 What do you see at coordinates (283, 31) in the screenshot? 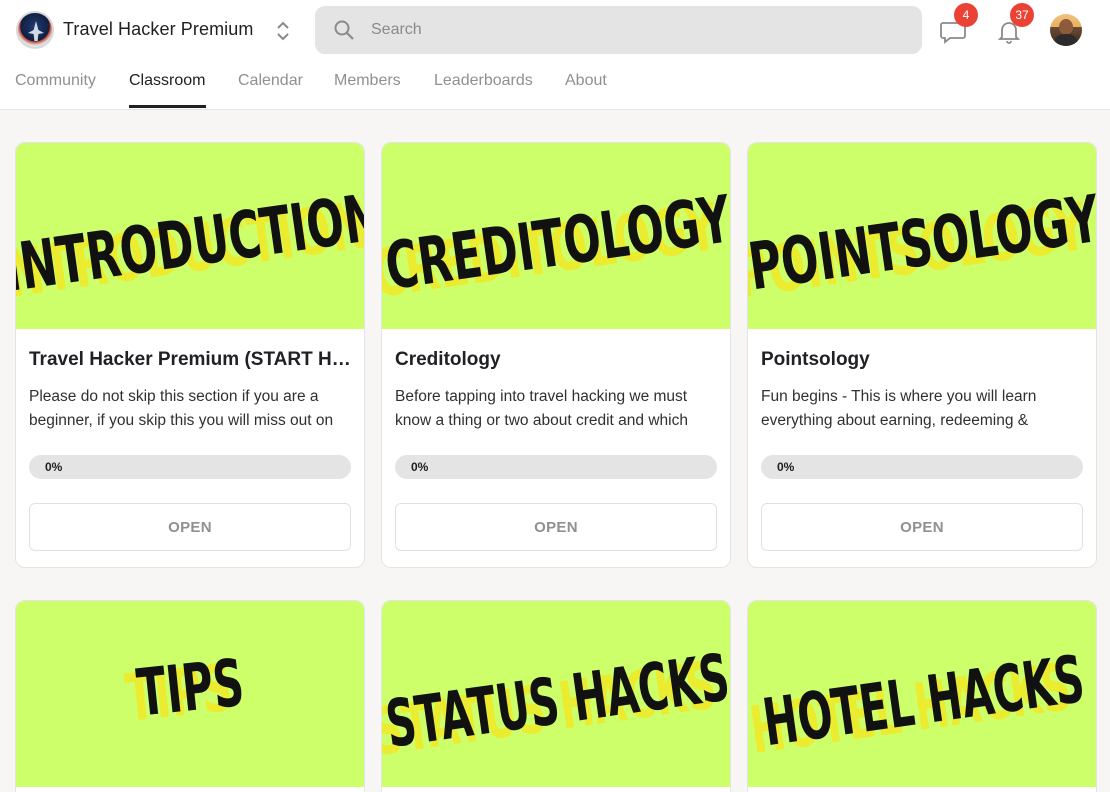
I see `group-switcher-chevron-icon` at bounding box center [283, 31].